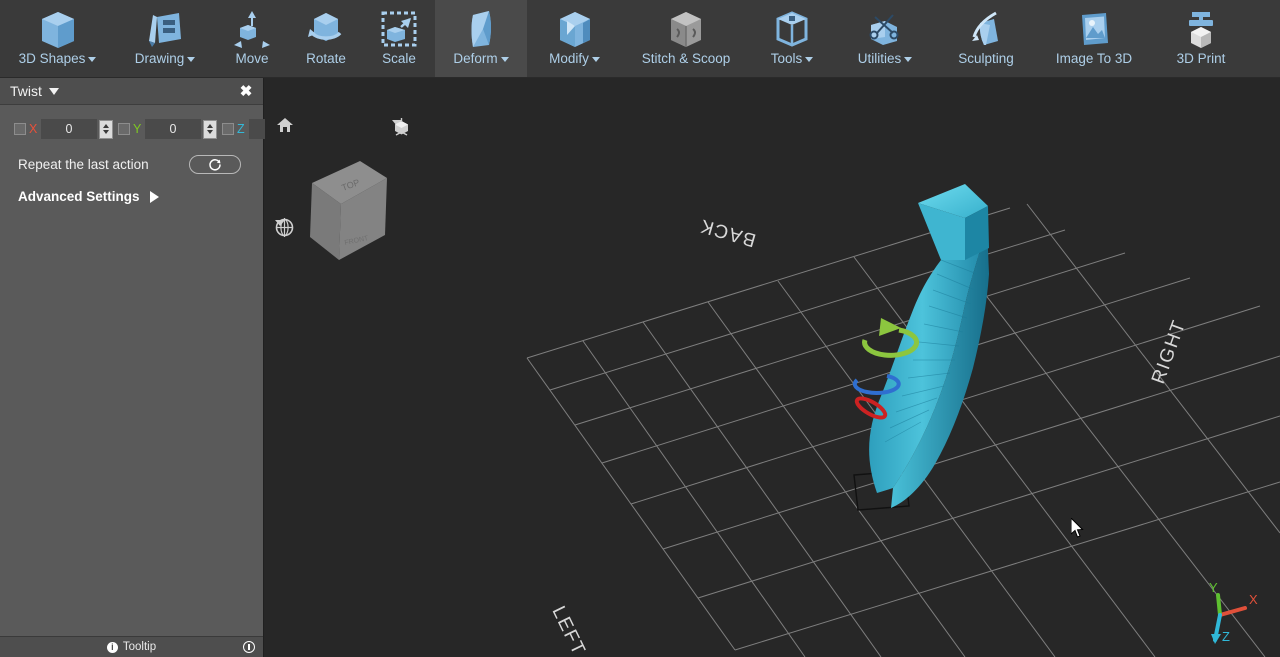 Image resolution: width=1280 pixels, height=657 pixels. I want to click on axis-gizmo: X Y Z, so click(1233, 612).